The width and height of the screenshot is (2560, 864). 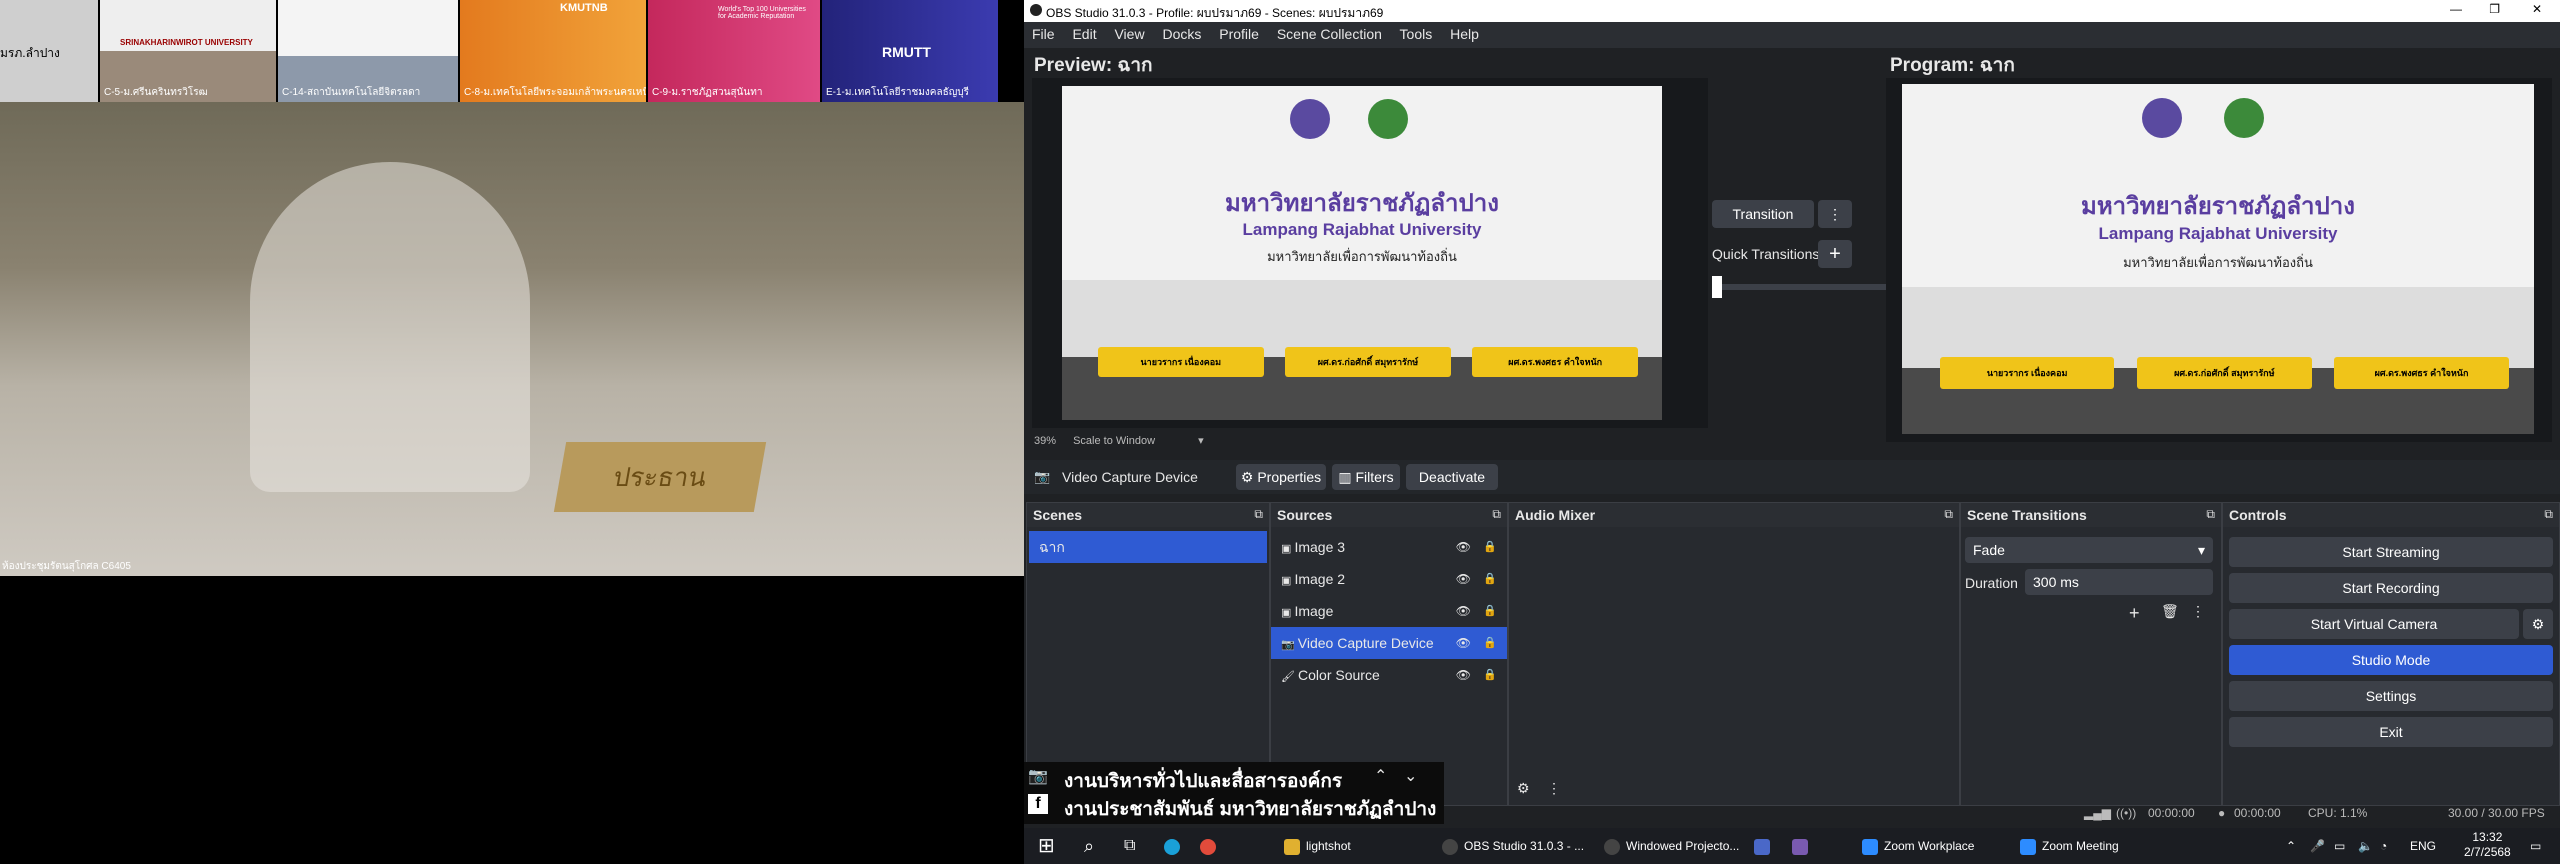 What do you see at coordinates (2535, 846) in the screenshot?
I see `notification-icon: ▭` at bounding box center [2535, 846].